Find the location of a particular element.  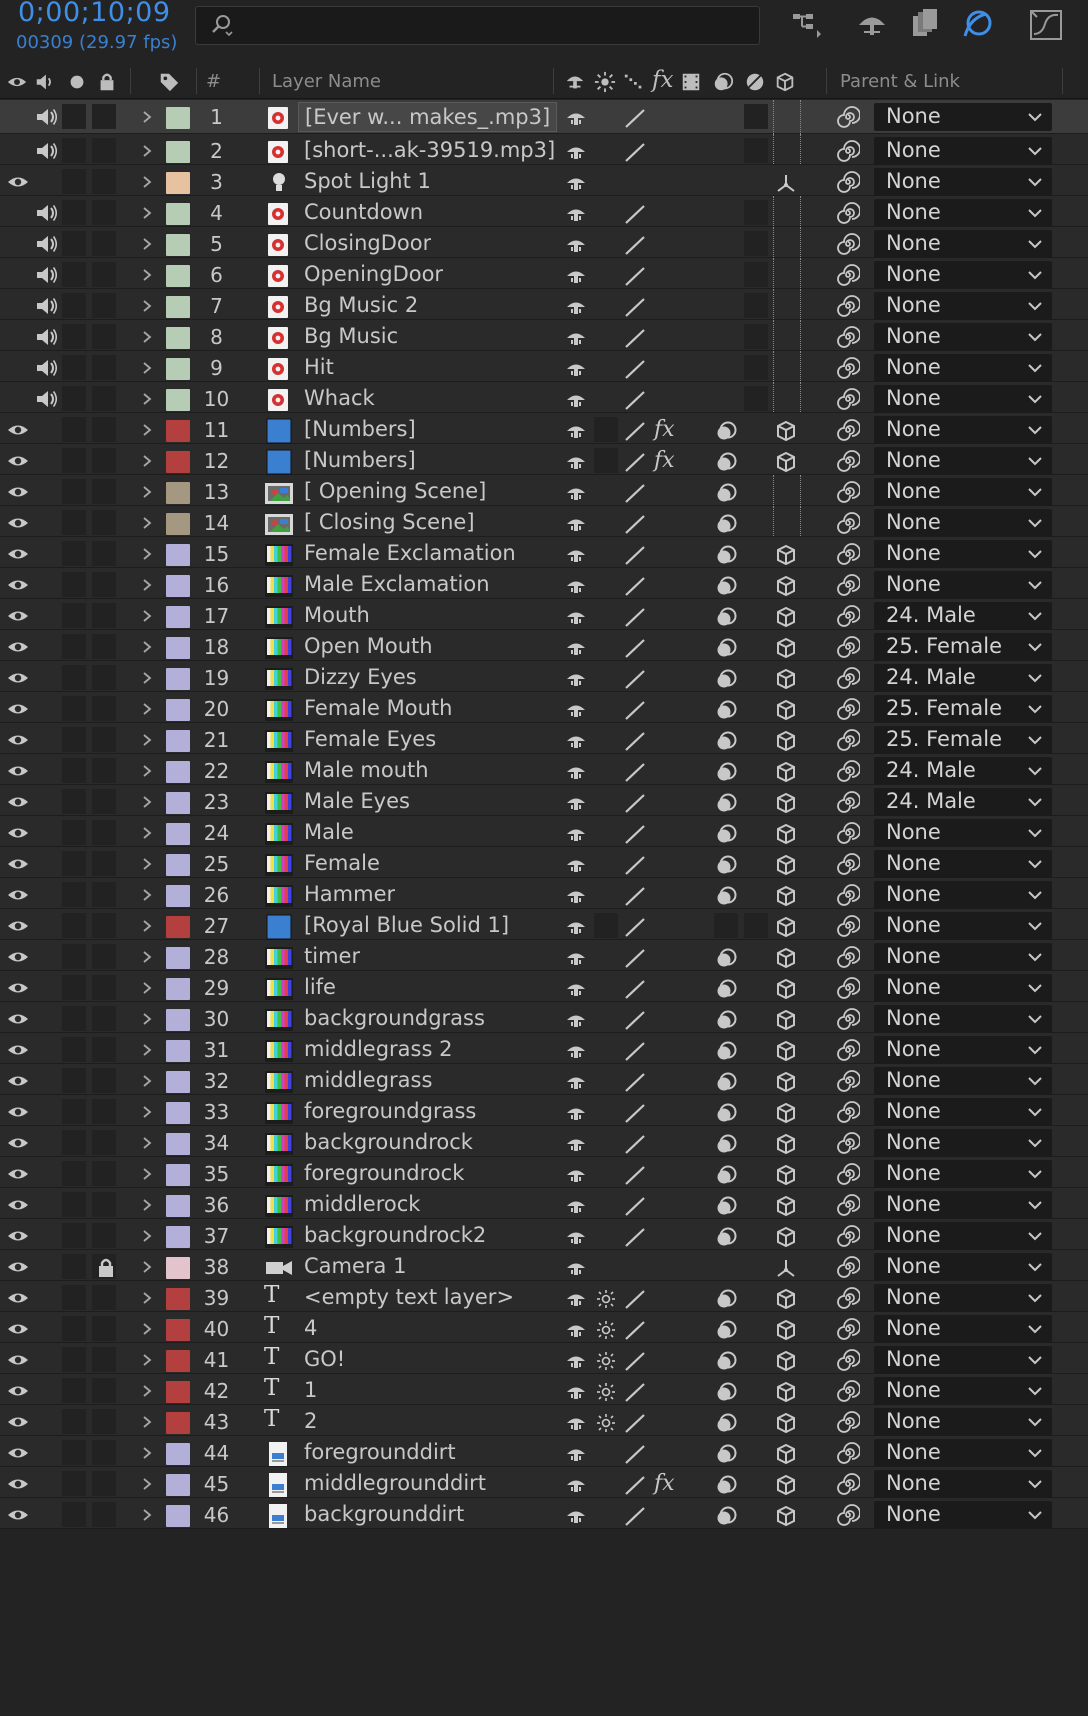

video-toggle-header-icon is located at coordinates (17, 82).